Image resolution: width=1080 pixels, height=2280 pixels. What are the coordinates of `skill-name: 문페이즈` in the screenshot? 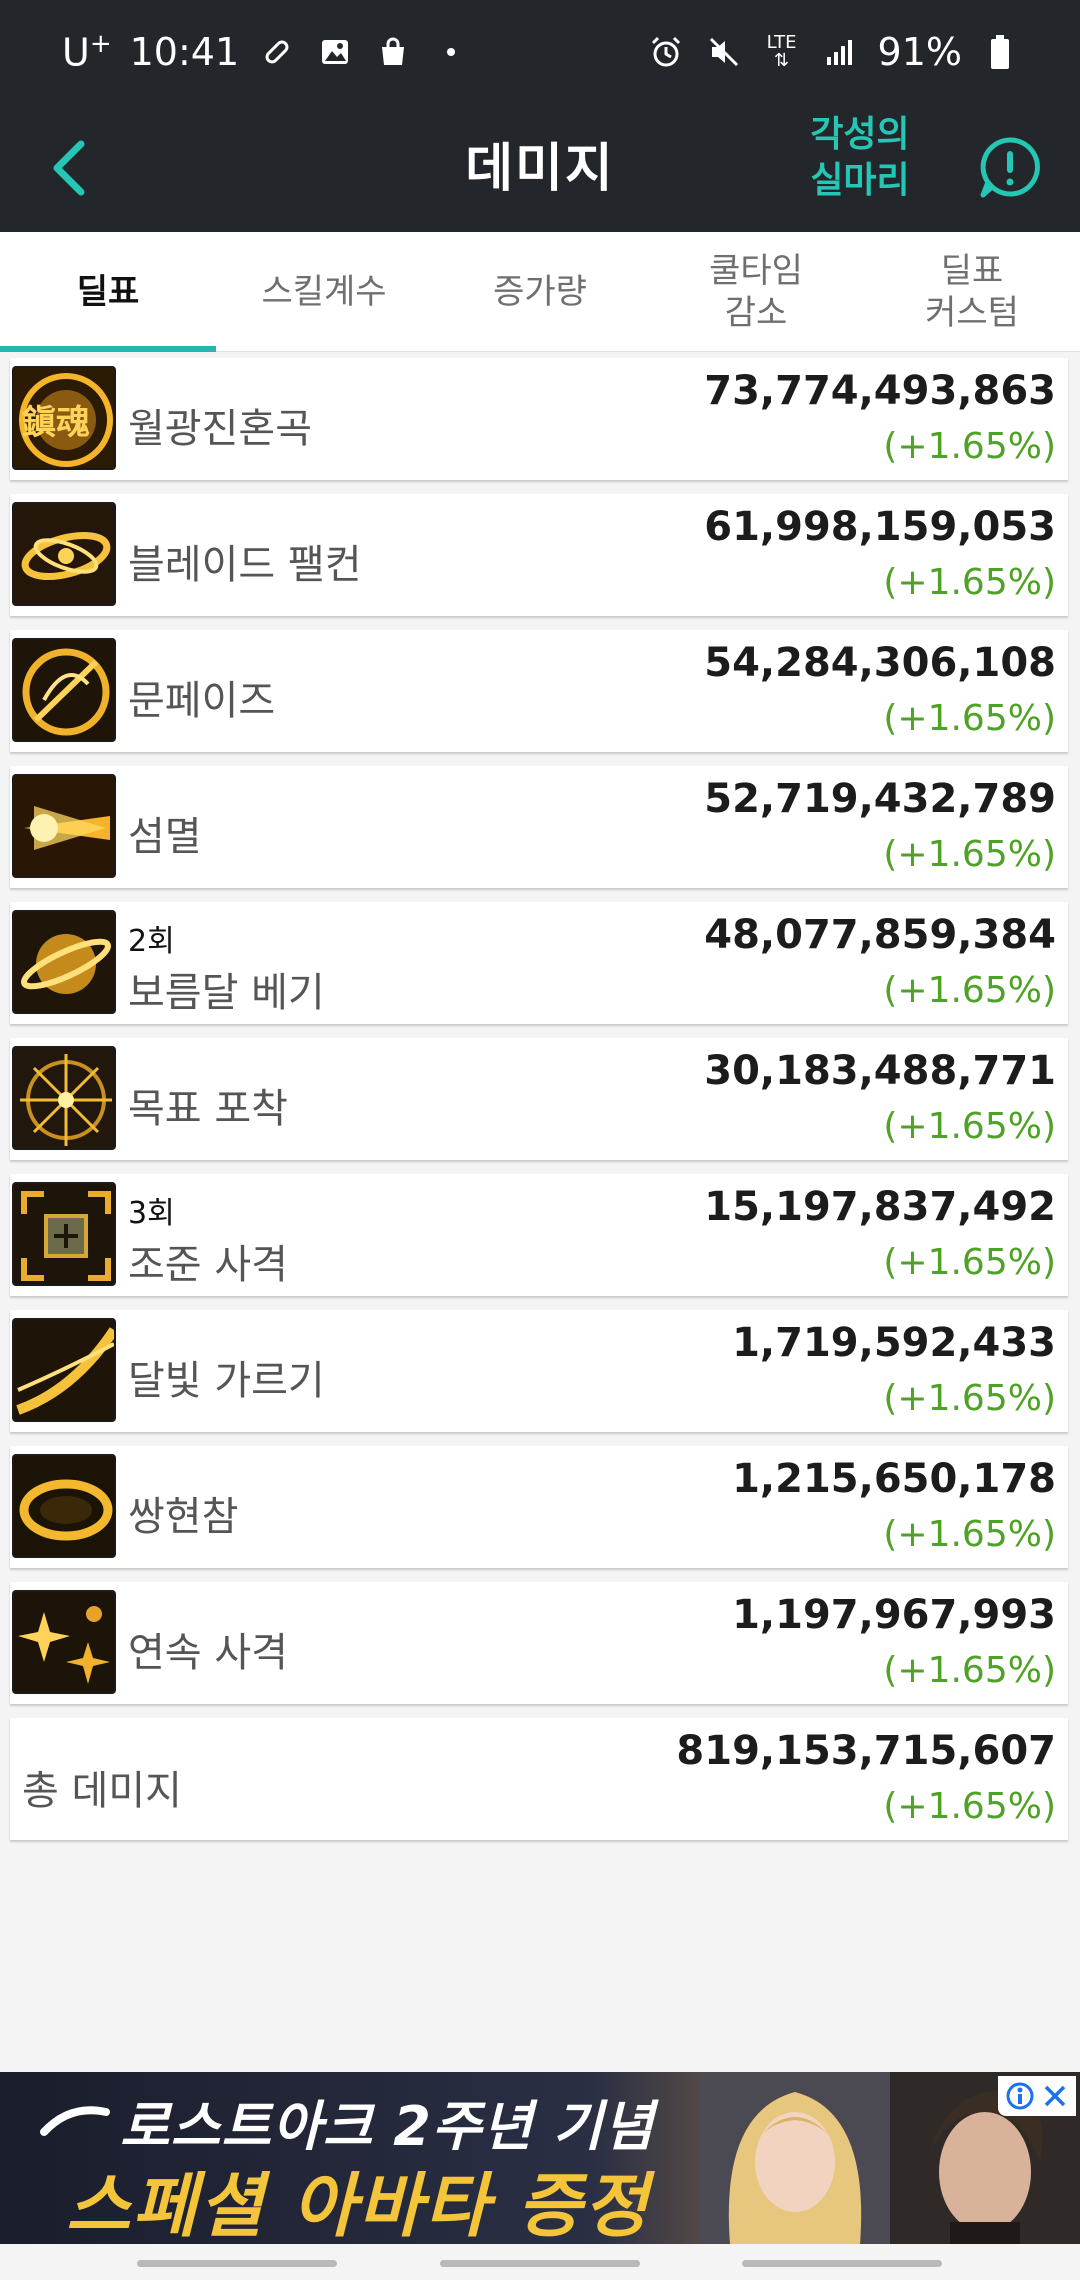 It's located at (202, 701).